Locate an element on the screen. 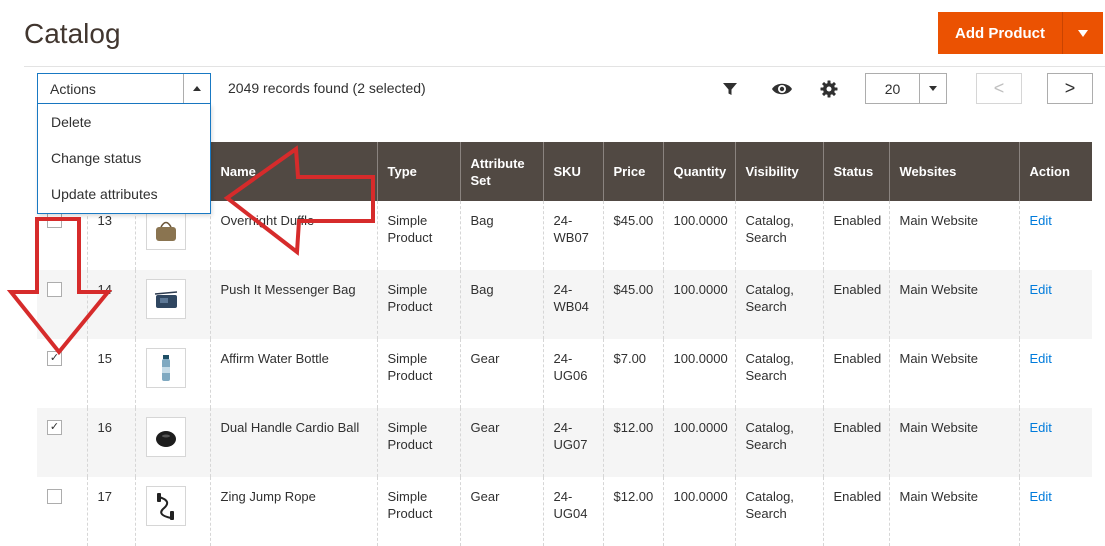  sku-cell: 24-UG07 is located at coordinates (572, 442).